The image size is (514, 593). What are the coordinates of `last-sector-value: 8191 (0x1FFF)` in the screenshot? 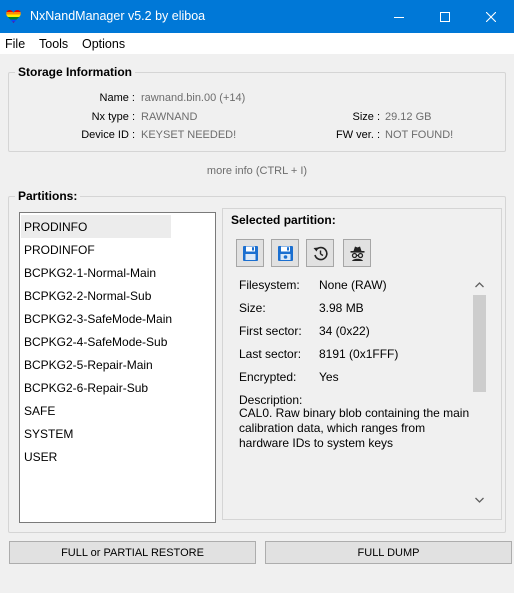 It's located at (359, 354).